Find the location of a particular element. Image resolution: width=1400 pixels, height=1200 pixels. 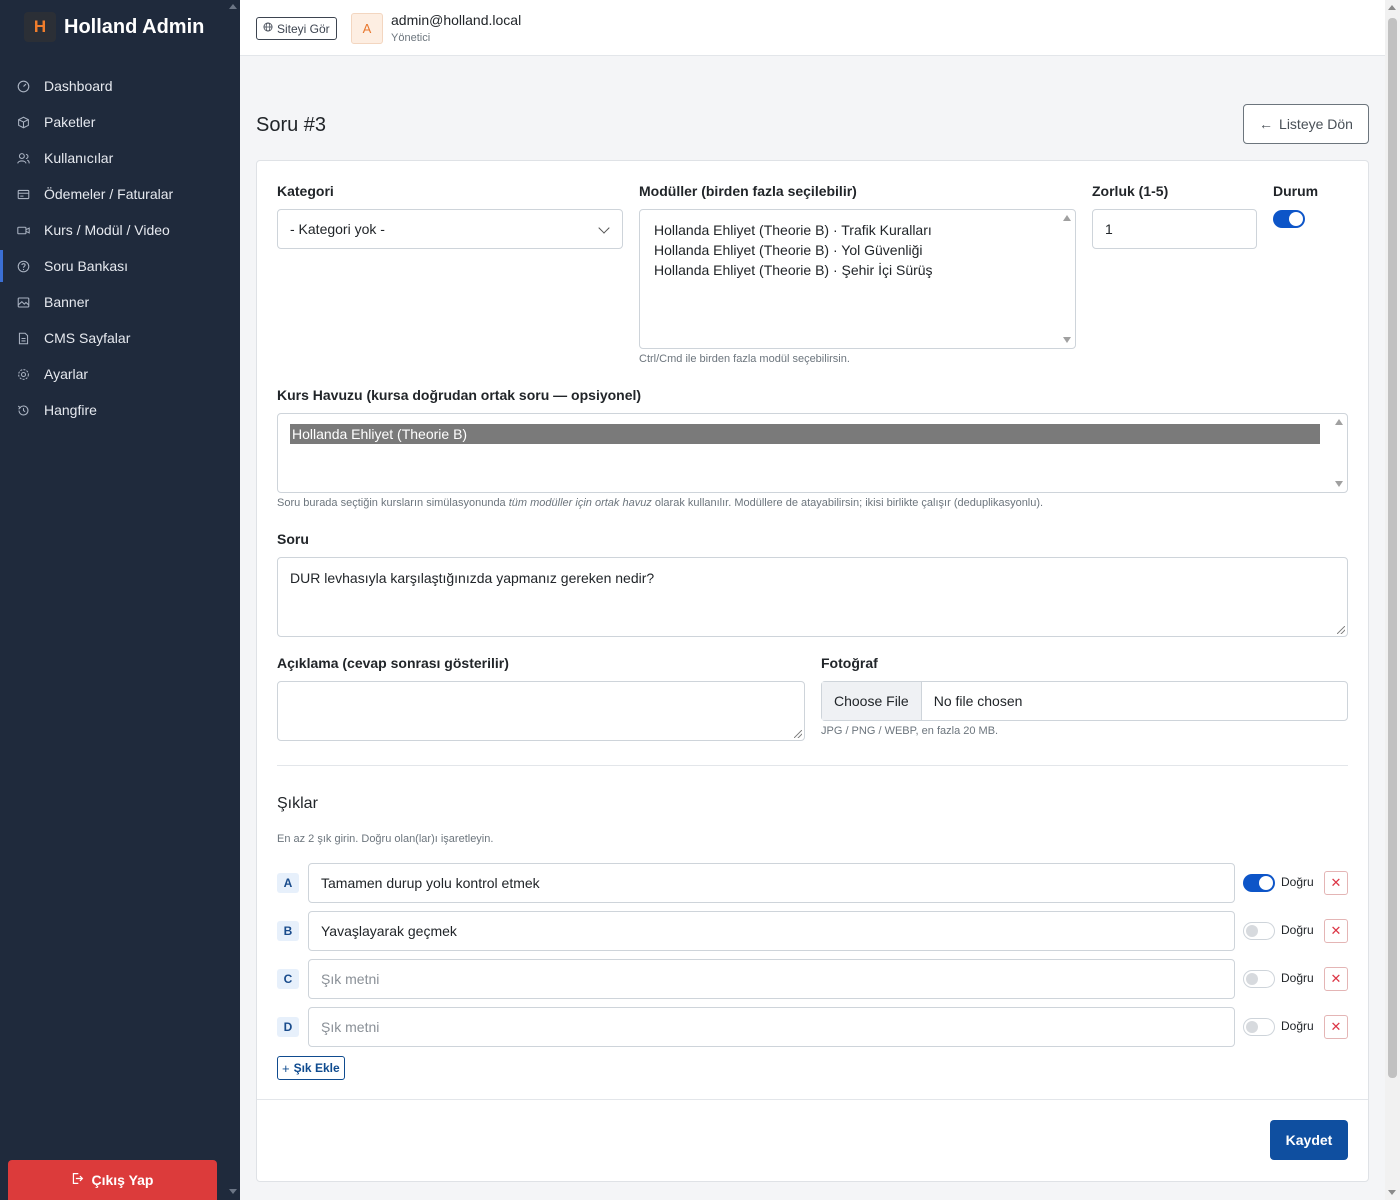

add-choice-label: Şık Ekle is located at coordinates (316, 1068).